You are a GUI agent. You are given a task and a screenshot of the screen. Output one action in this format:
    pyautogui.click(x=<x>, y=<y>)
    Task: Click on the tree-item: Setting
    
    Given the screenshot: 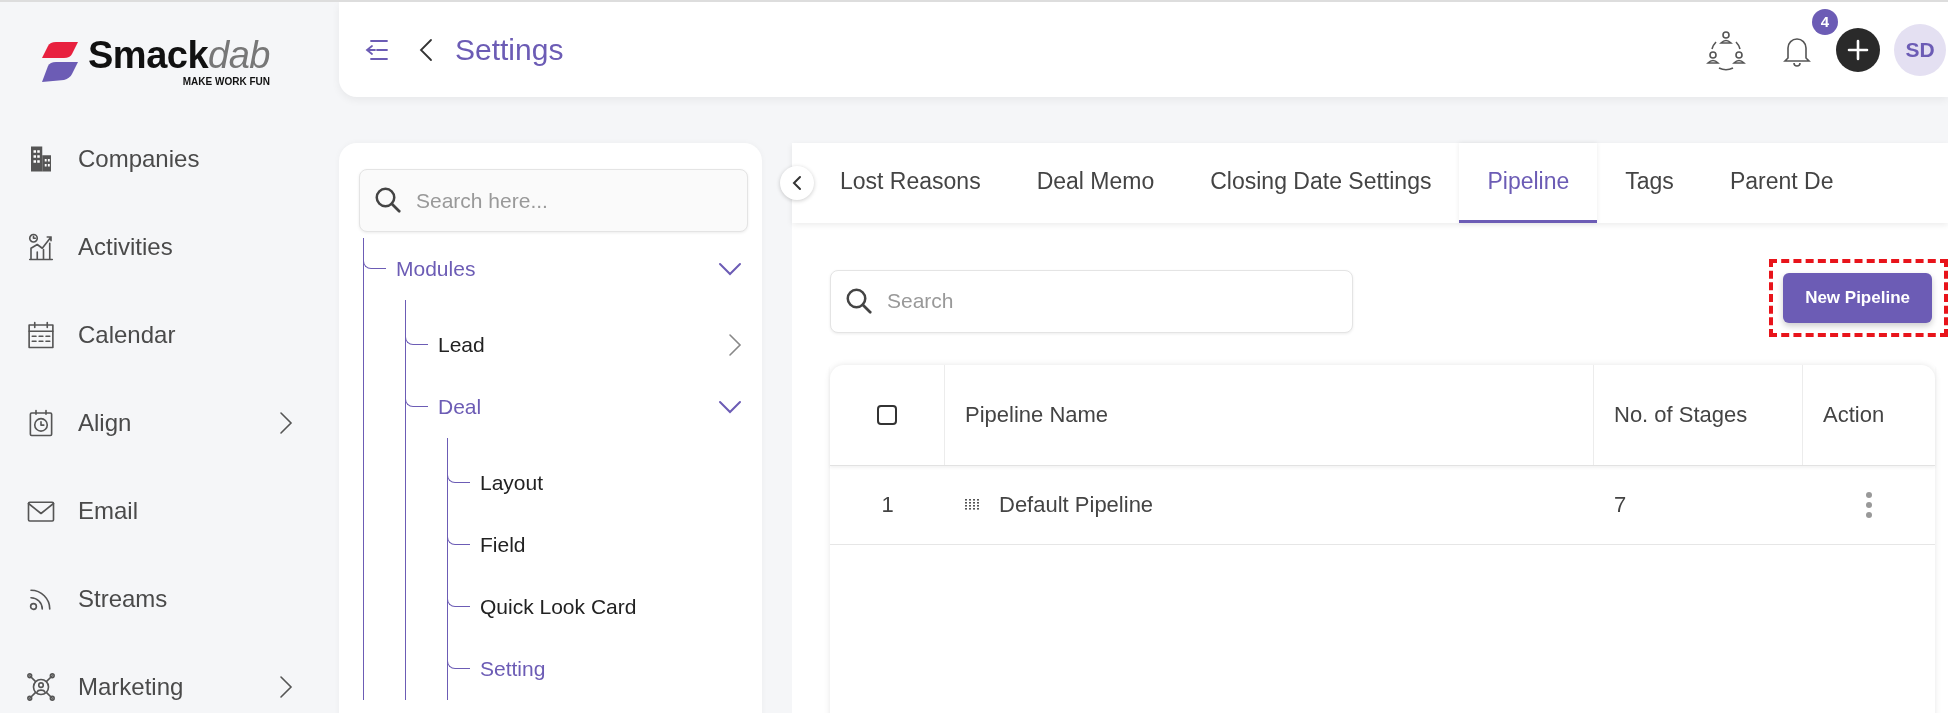 What is the action you would take?
    pyautogui.click(x=614, y=669)
    